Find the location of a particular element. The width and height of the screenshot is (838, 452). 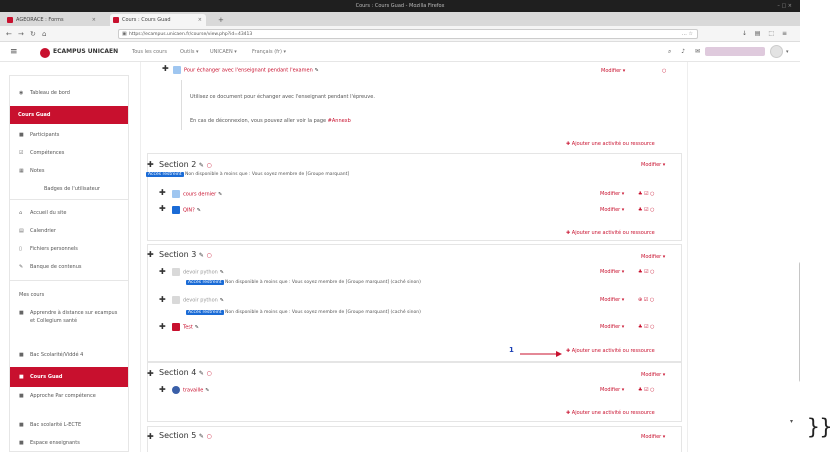

reload-icon: ↻ is located at coordinates (33, 34).